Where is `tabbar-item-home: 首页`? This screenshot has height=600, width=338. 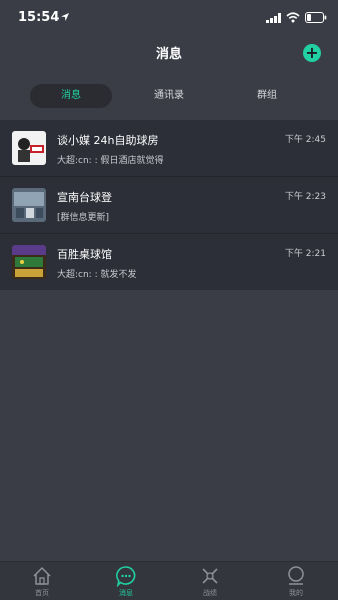
tabbar-item-home: 首页 is located at coordinates (42, 582).